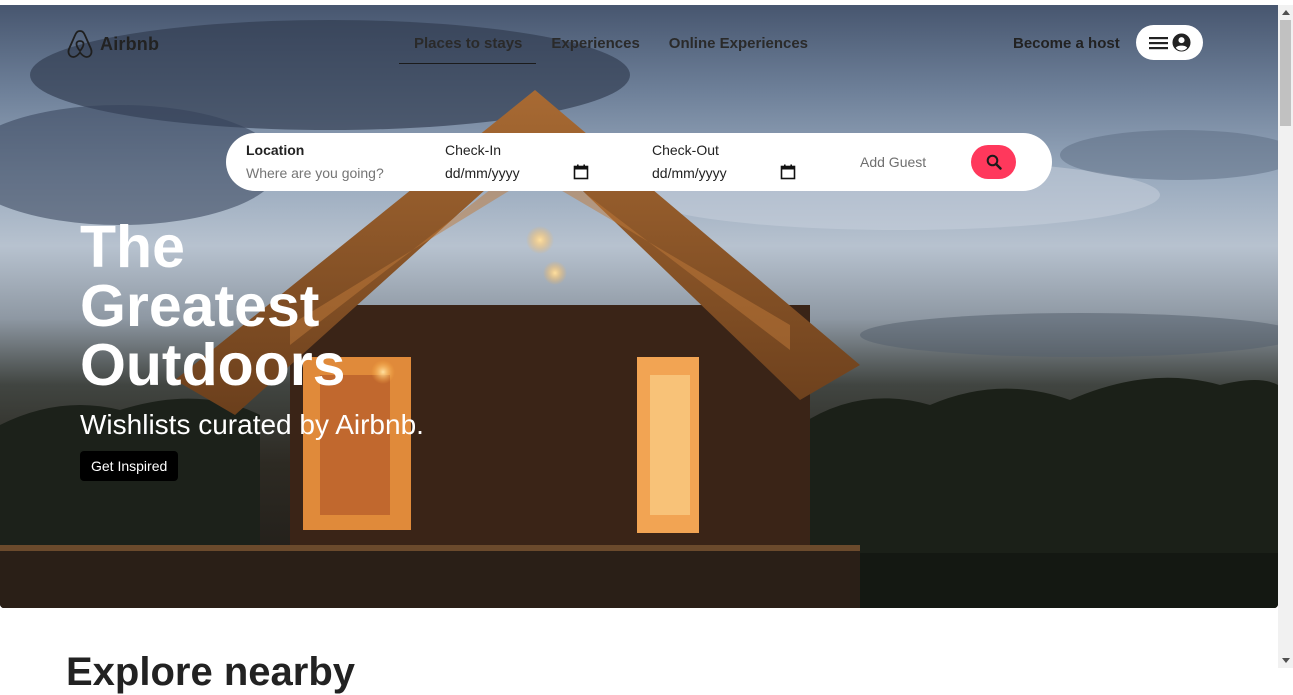  What do you see at coordinates (1181, 42) in the screenshot?
I see `user-circle-icon` at bounding box center [1181, 42].